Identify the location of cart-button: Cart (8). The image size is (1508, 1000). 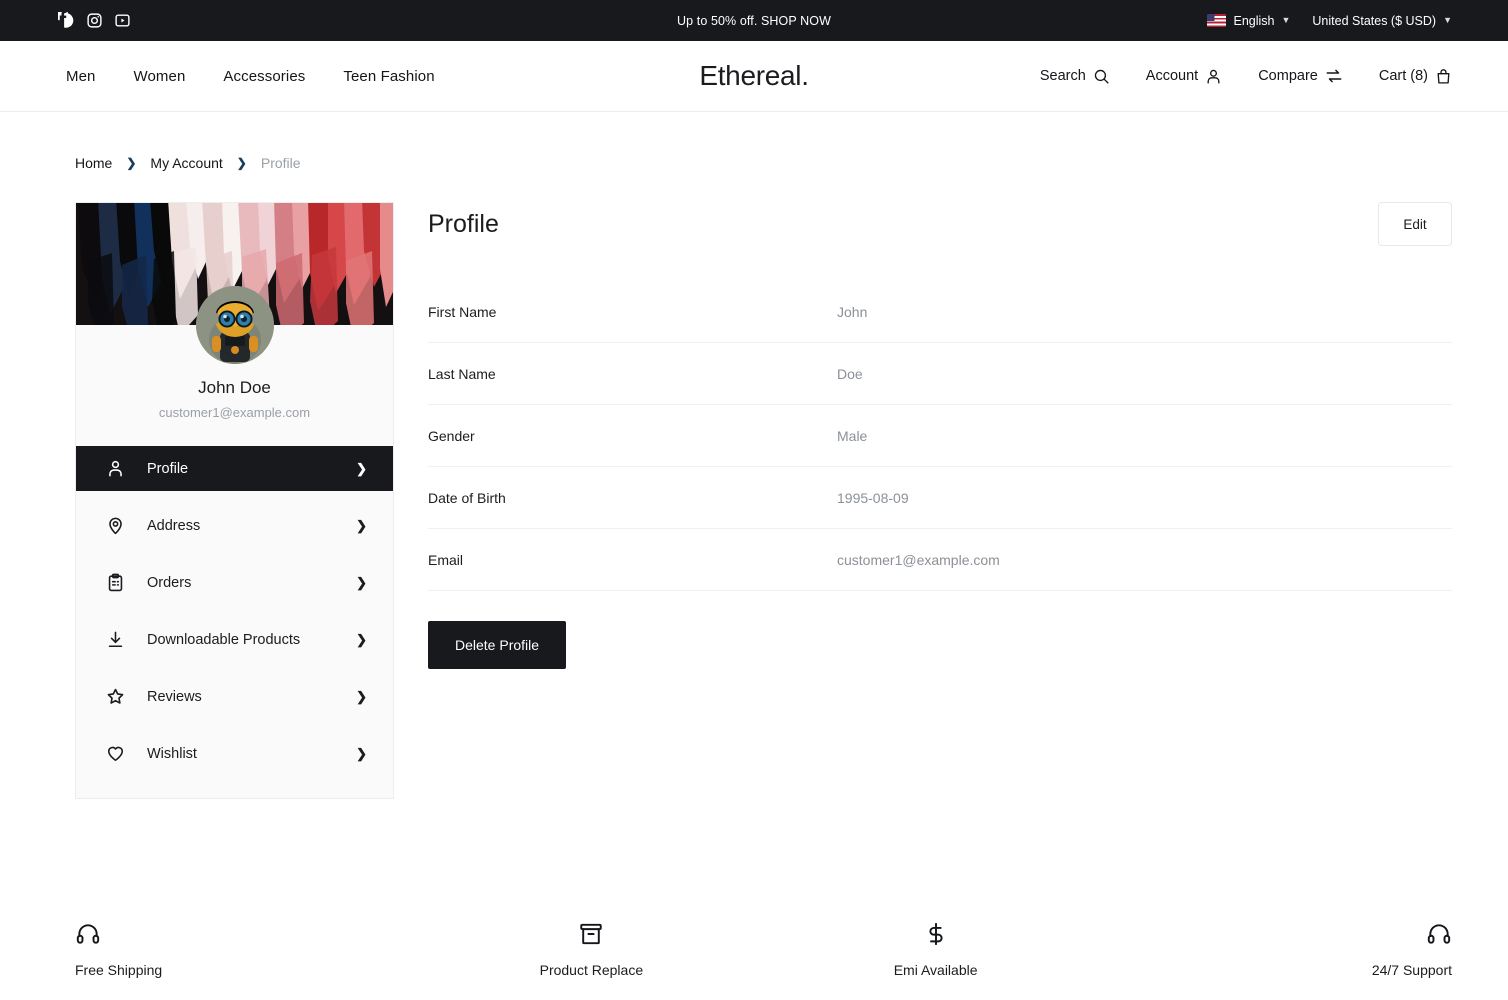
(1415, 76).